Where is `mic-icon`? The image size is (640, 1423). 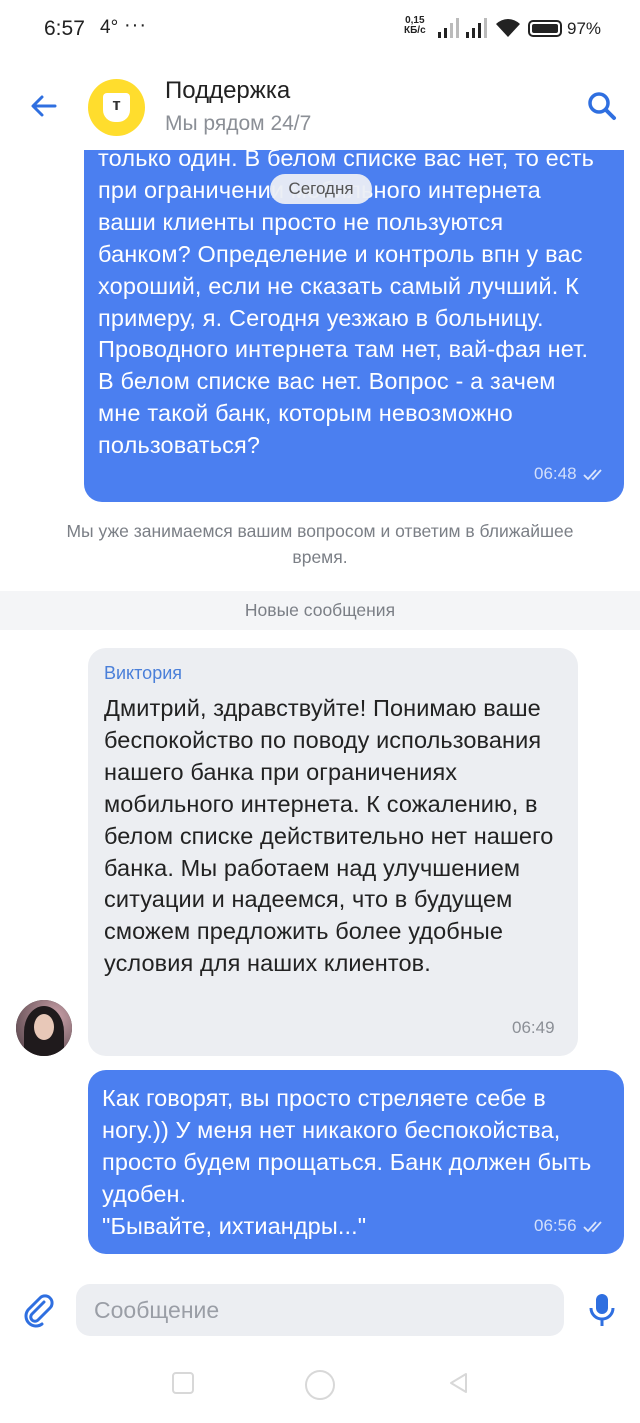
mic-icon is located at coordinates (602, 1310).